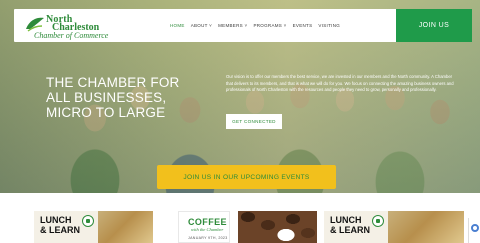 The image size is (480, 243). I want to click on chamber-logo: North Charleston Chamber of Commerce, so click(69, 26).